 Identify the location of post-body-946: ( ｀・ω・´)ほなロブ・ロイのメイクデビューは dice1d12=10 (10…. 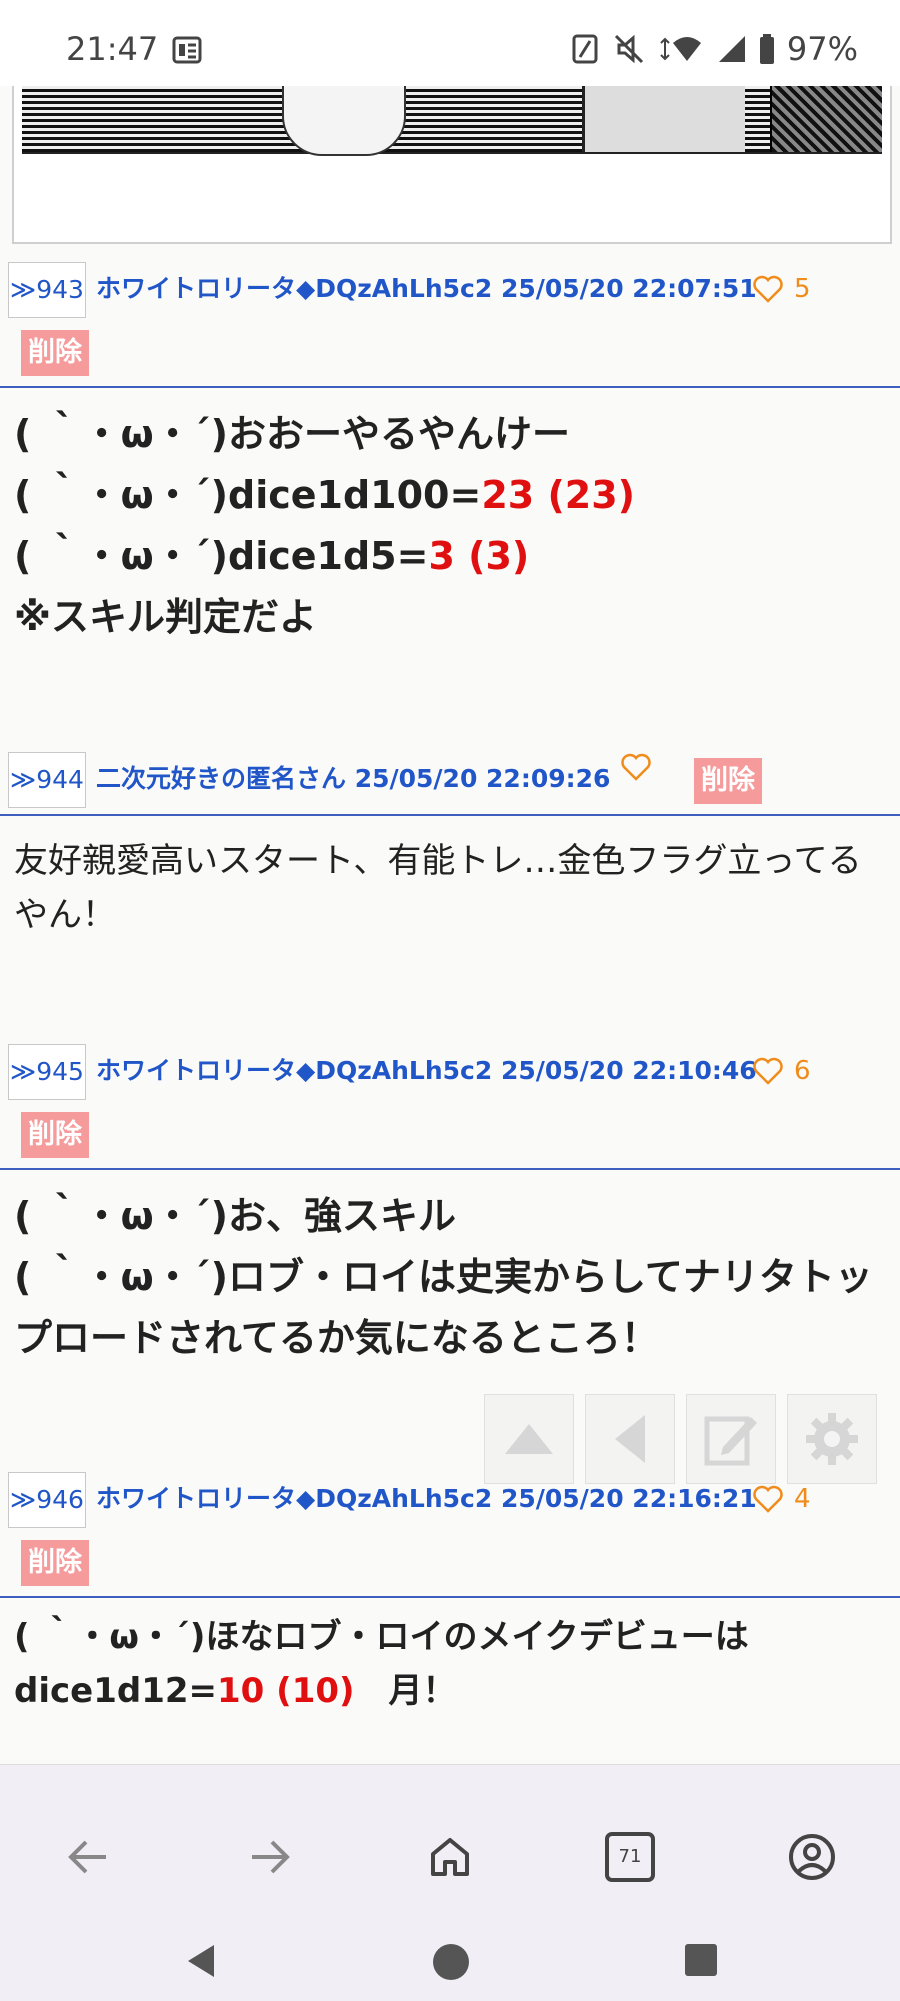
(449, 1664).